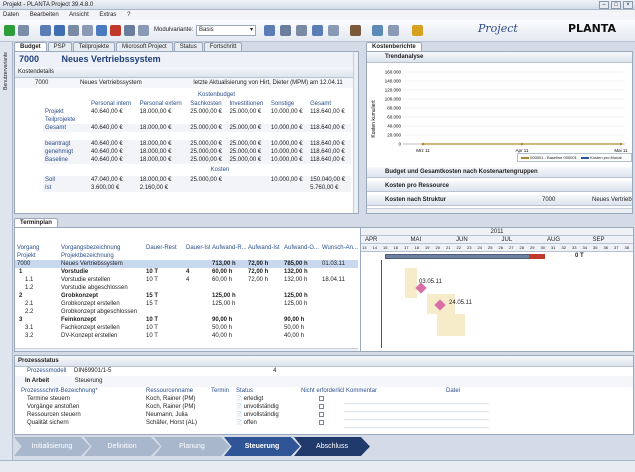 This screenshot has width=635, height=472. What do you see at coordinates (393, 30) in the screenshot?
I see `refresh-icon` at bounding box center [393, 30].